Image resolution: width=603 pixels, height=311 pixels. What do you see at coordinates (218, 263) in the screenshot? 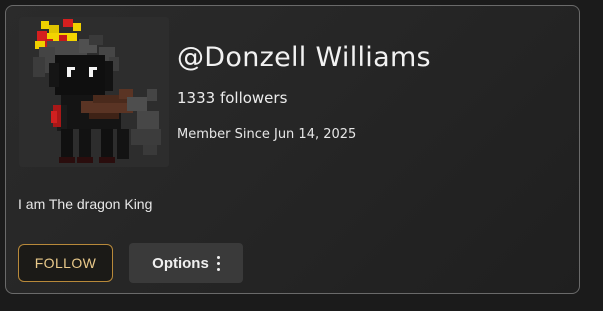
I see `more-vertical-icon` at bounding box center [218, 263].